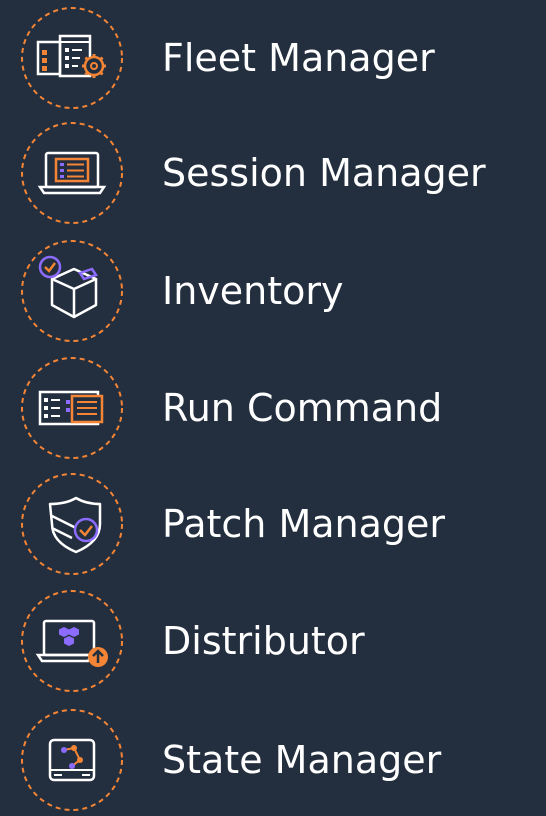 Image resolution: width=546 pixels, height=816 pixels. I want to click on item-label: Run Command, so click(302, 408).